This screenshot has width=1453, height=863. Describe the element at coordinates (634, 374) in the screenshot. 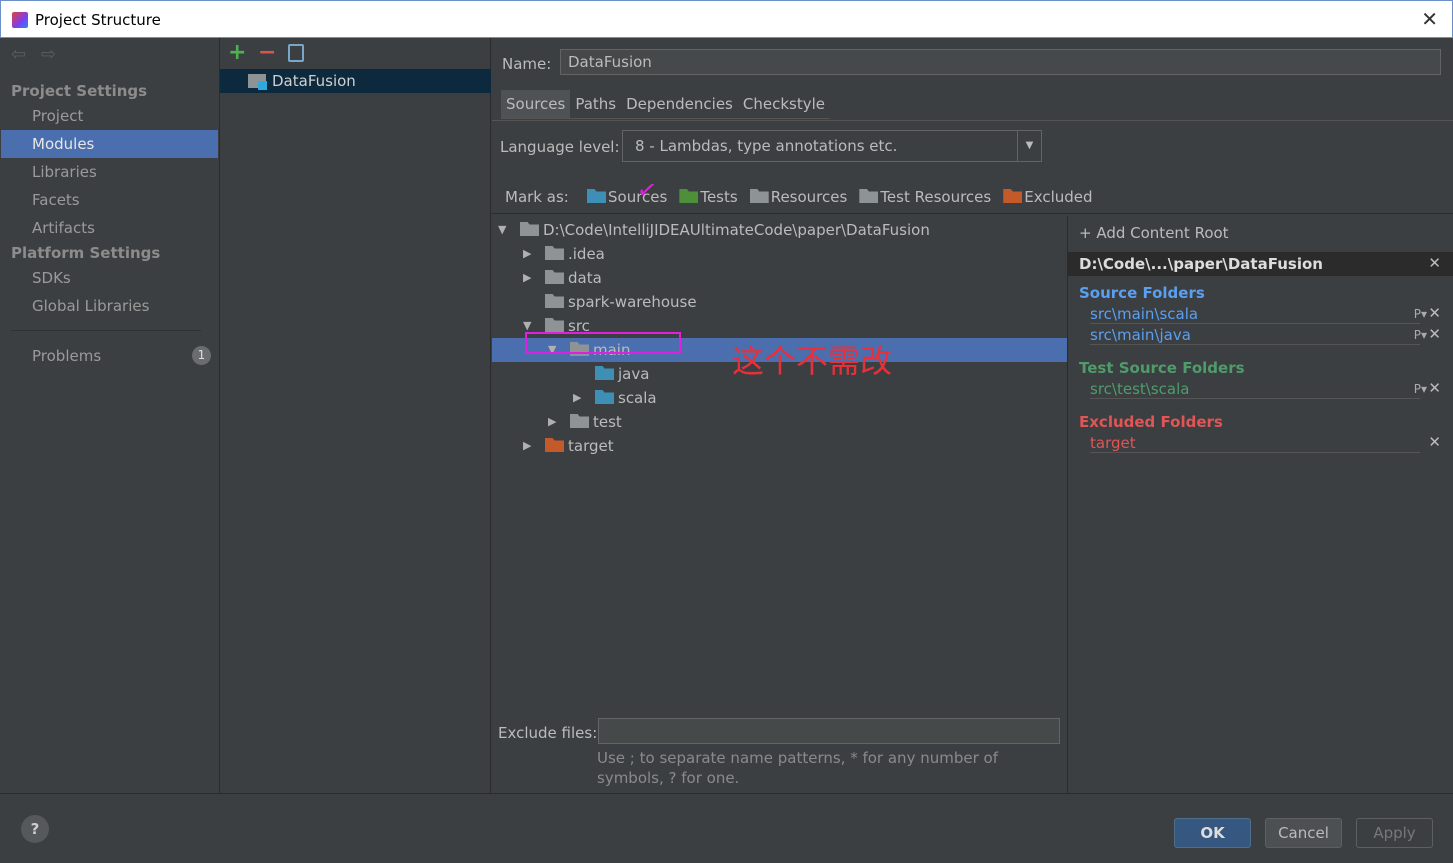

I see `tree-node-label: java` at that location.